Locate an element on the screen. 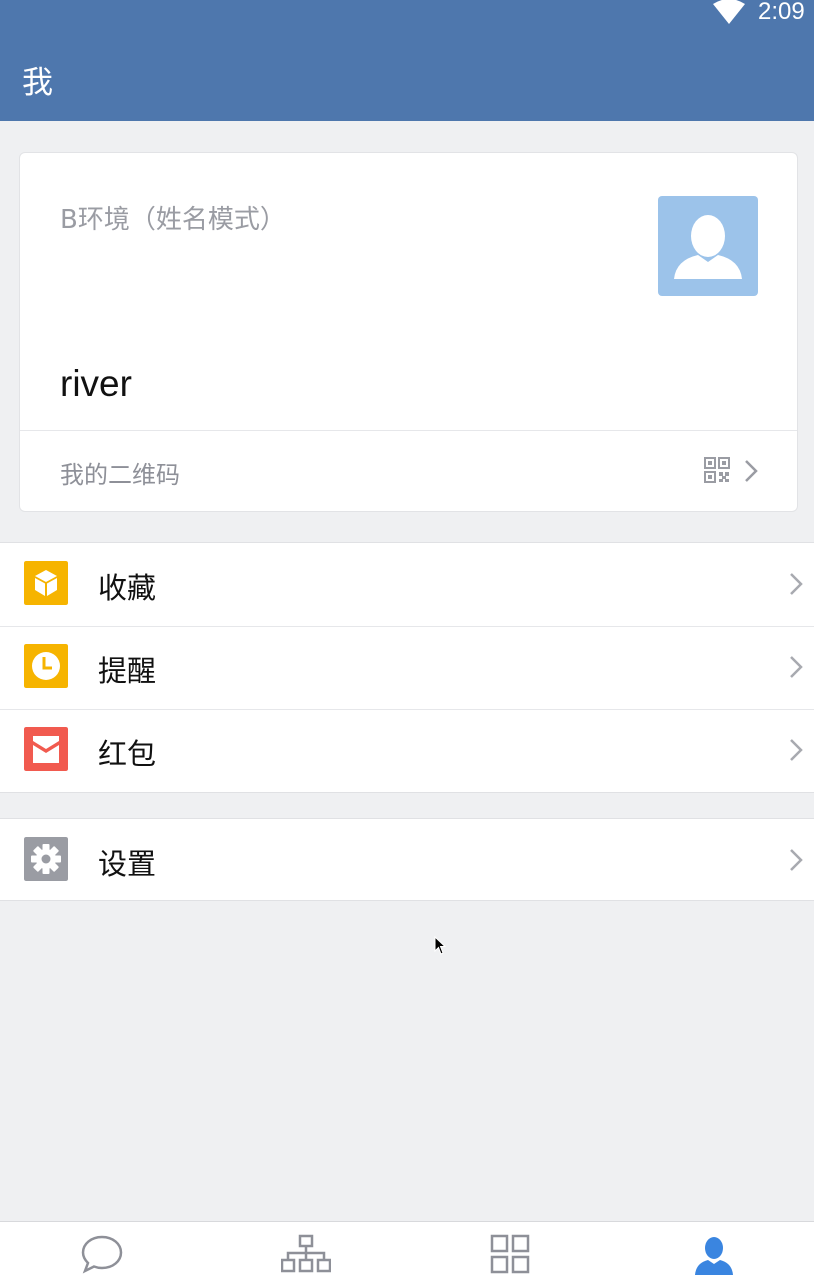 The width and height of the screenshot is (814, 1284). favorites-box-icon is located at coordinates (46, 583).